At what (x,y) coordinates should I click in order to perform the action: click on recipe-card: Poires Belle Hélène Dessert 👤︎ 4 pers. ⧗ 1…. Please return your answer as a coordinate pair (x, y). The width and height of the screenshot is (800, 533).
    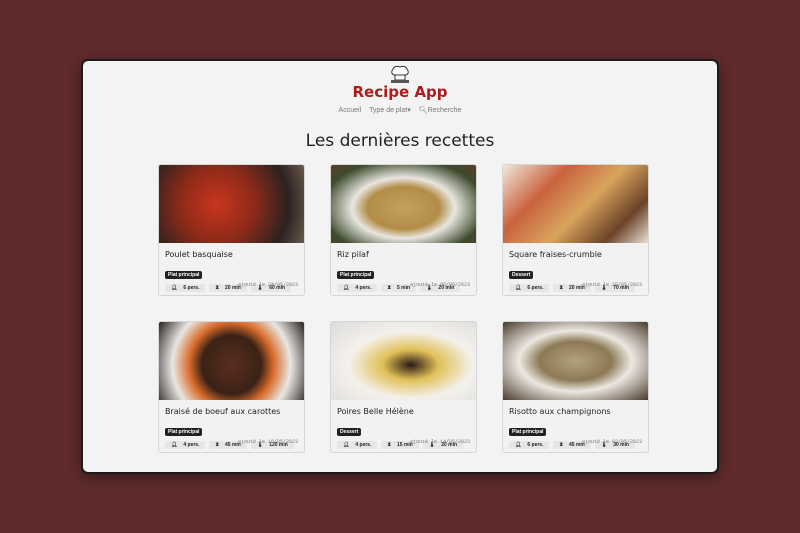
    Looking at the image, I should click on (403, 387).